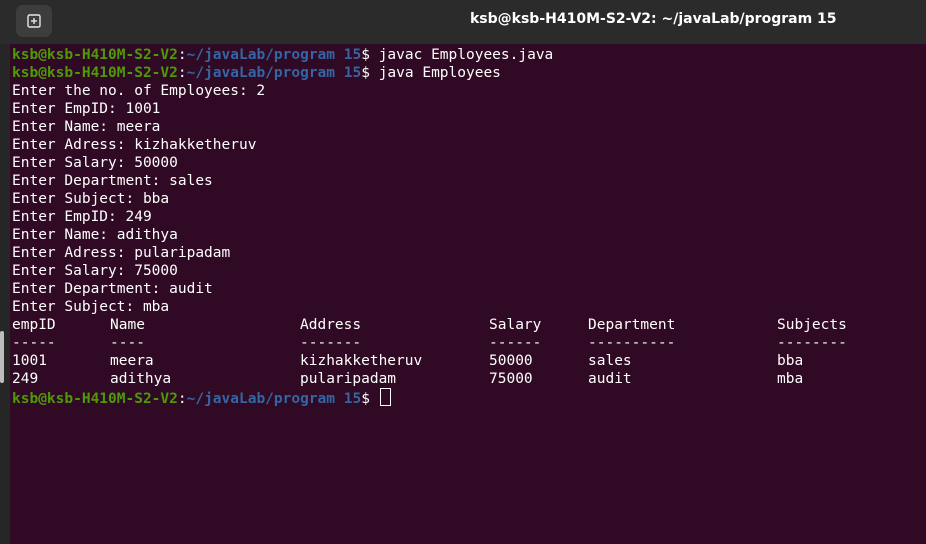 This screenshot has height=544, width=926. Describe the element at coordinates (86, 109) in the screenshot. I see `output-line: Enter EmpID: 1001` at that location.